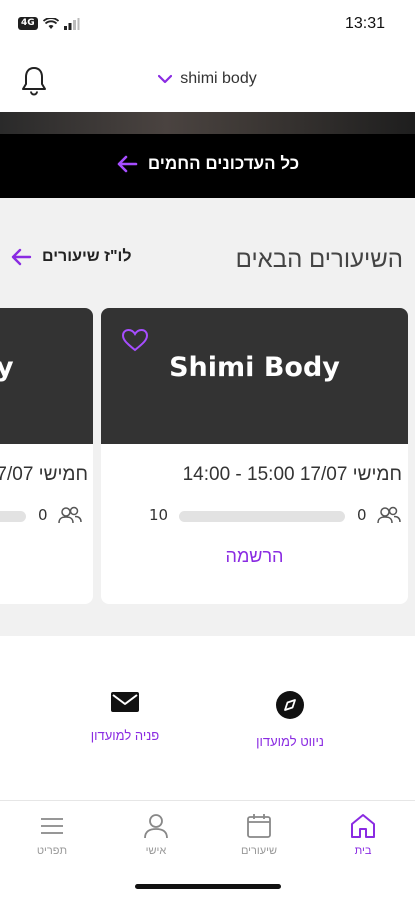 Image resolution: width=415 pixels, height=901 pixels. Describe the element at coordinates (364, 23) in the screenshot. I see `status-time: 13:31` at that location.